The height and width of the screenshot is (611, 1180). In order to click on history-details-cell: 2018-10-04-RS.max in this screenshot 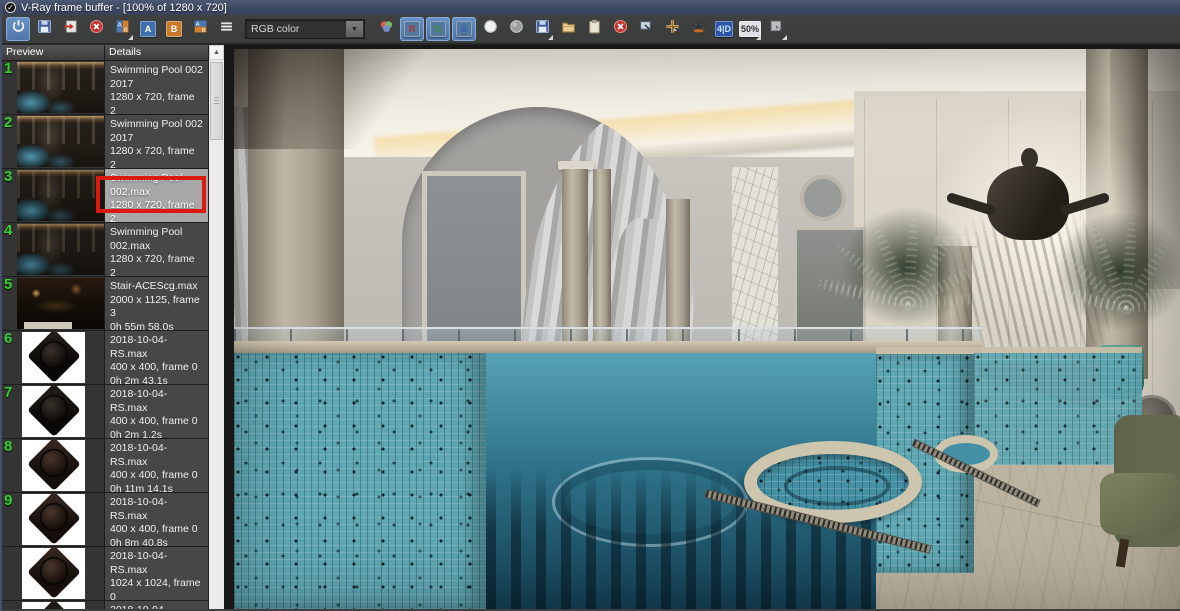, I will do `click(156, 605)`.